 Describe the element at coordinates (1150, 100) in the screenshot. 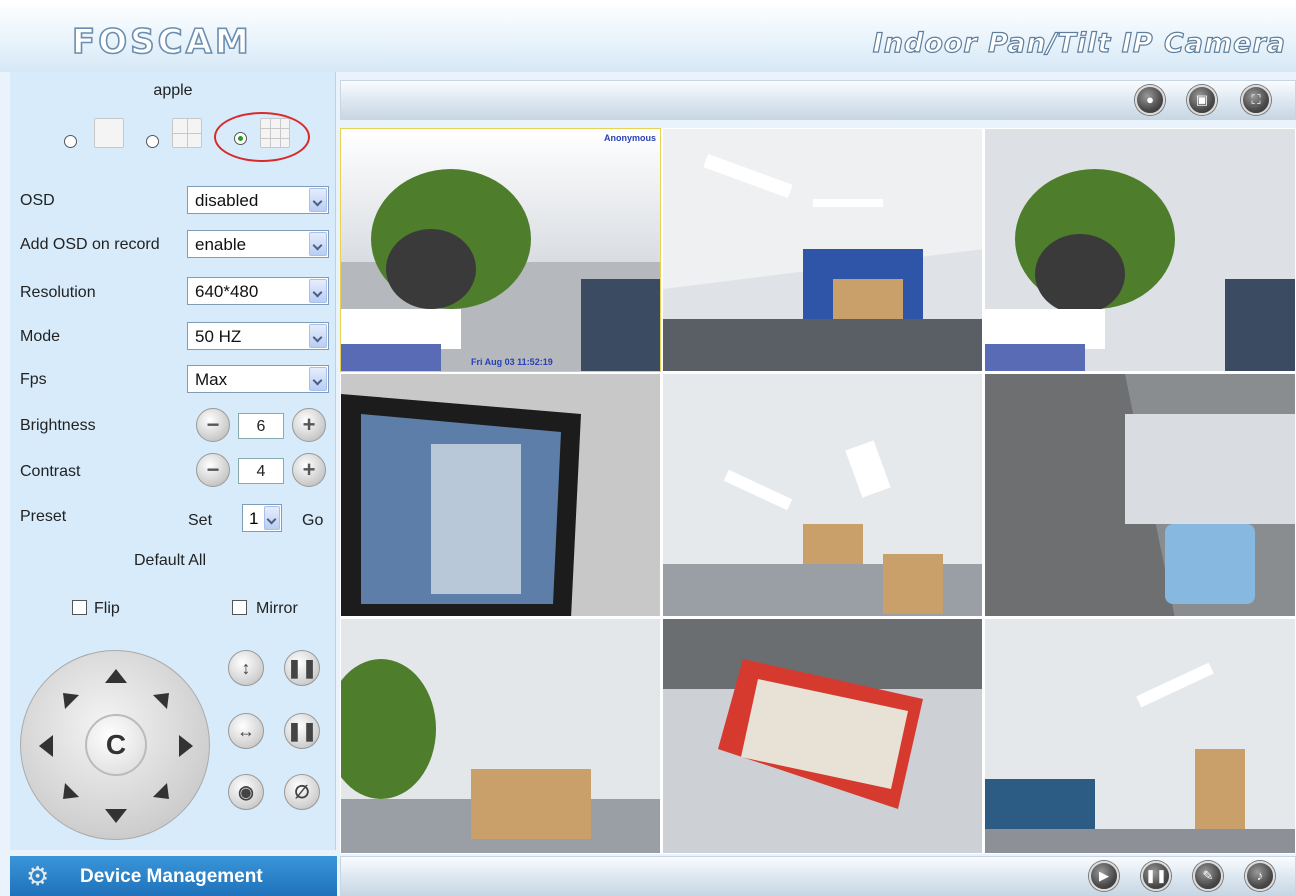

I see `record-icon: ●` at that location.